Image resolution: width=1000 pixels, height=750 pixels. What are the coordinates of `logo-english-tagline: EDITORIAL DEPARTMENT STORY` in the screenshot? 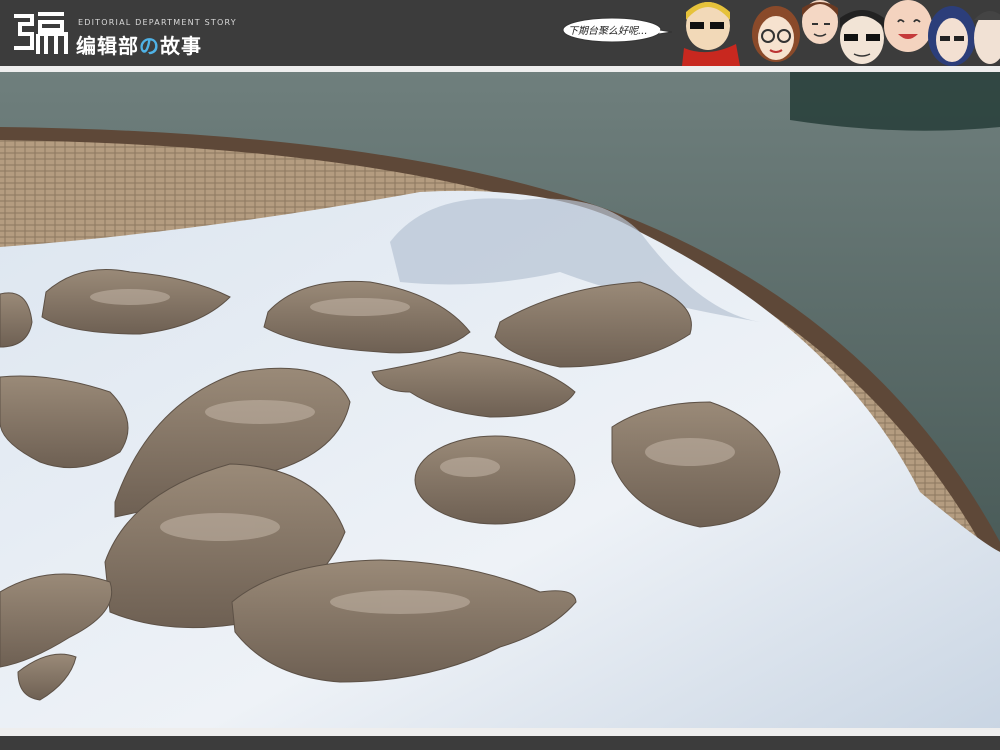 It's located at (157, 22).